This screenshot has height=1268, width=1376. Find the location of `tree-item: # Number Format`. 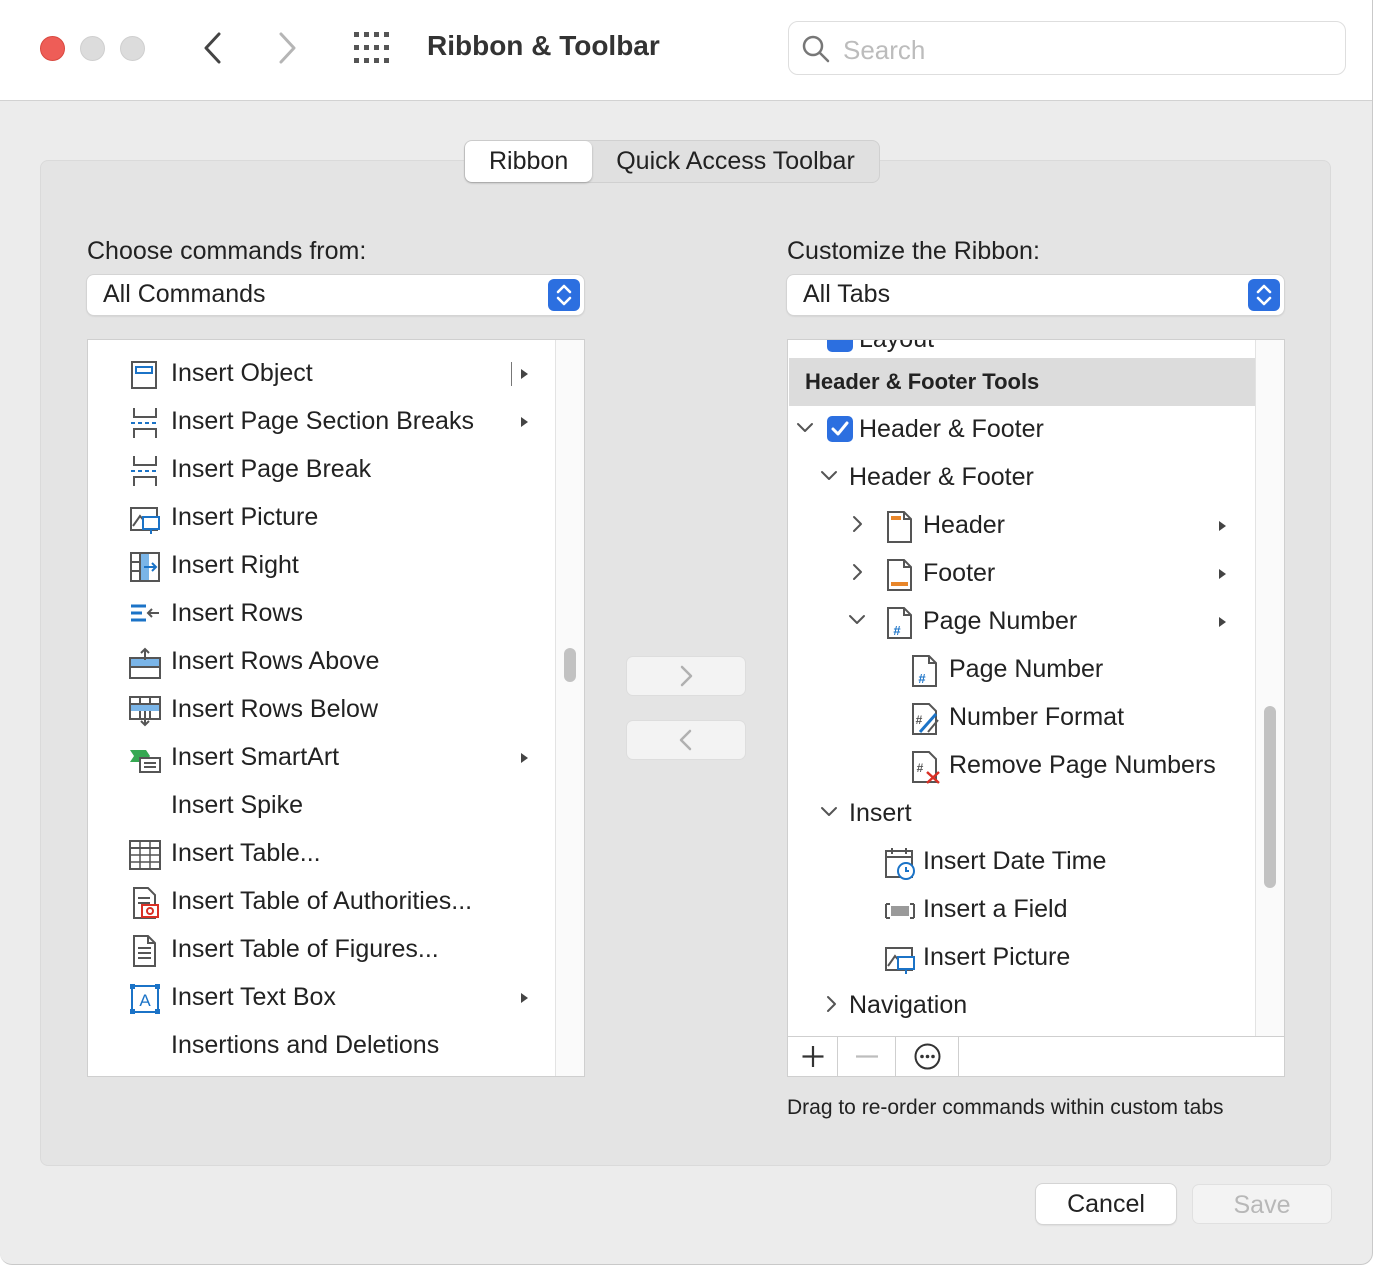

tree-item: # Number Format is located at coordinates (1021, 718).